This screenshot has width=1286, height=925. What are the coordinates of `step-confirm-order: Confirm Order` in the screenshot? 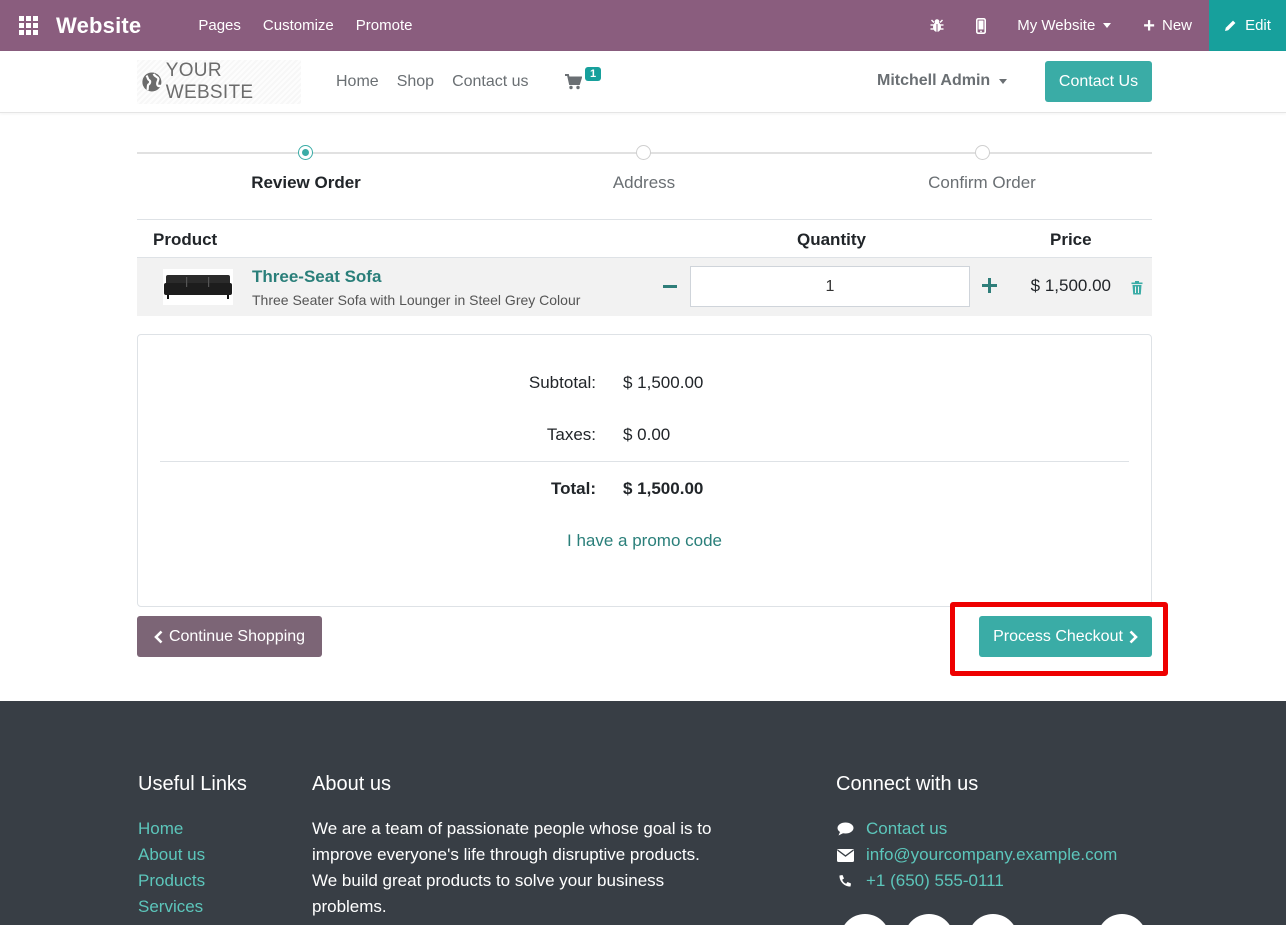 It's located at (982, 182).